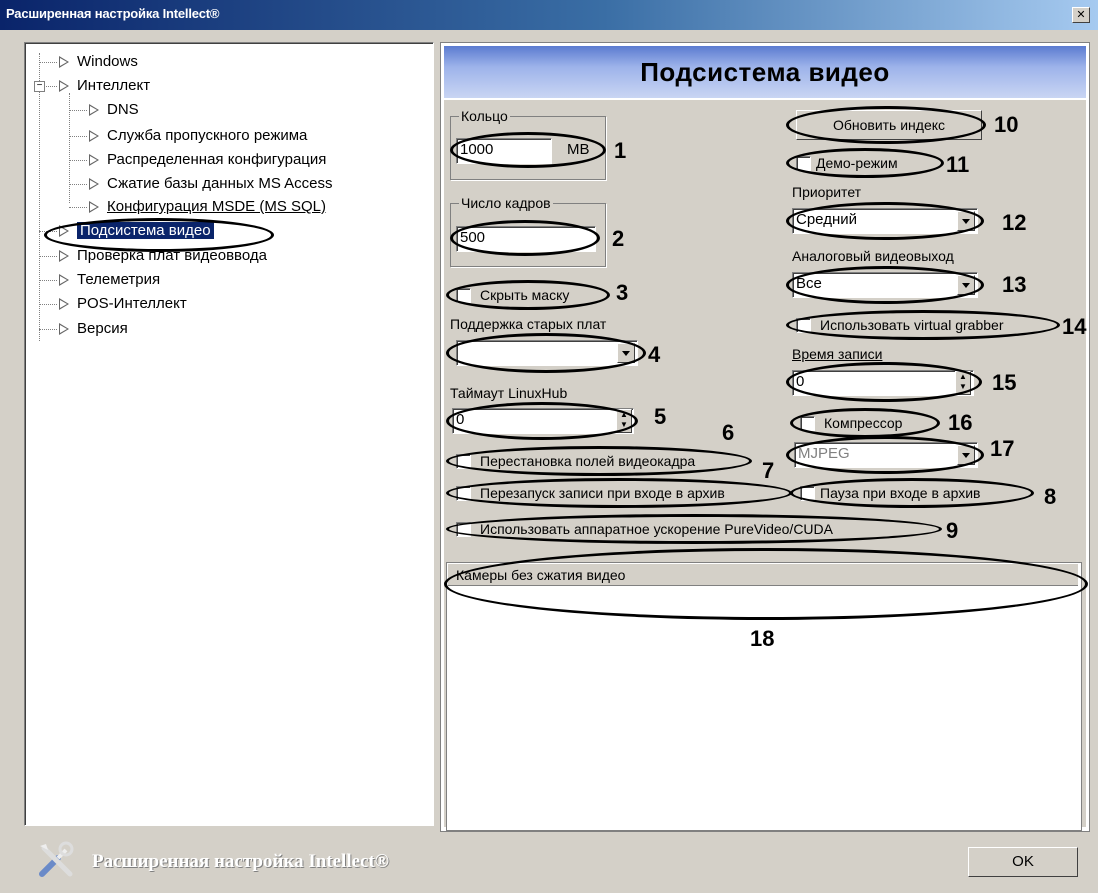 The image size is (1098, 893). I want to click on window-title: Расширенная настройка Intellect®, so click(113, 13).